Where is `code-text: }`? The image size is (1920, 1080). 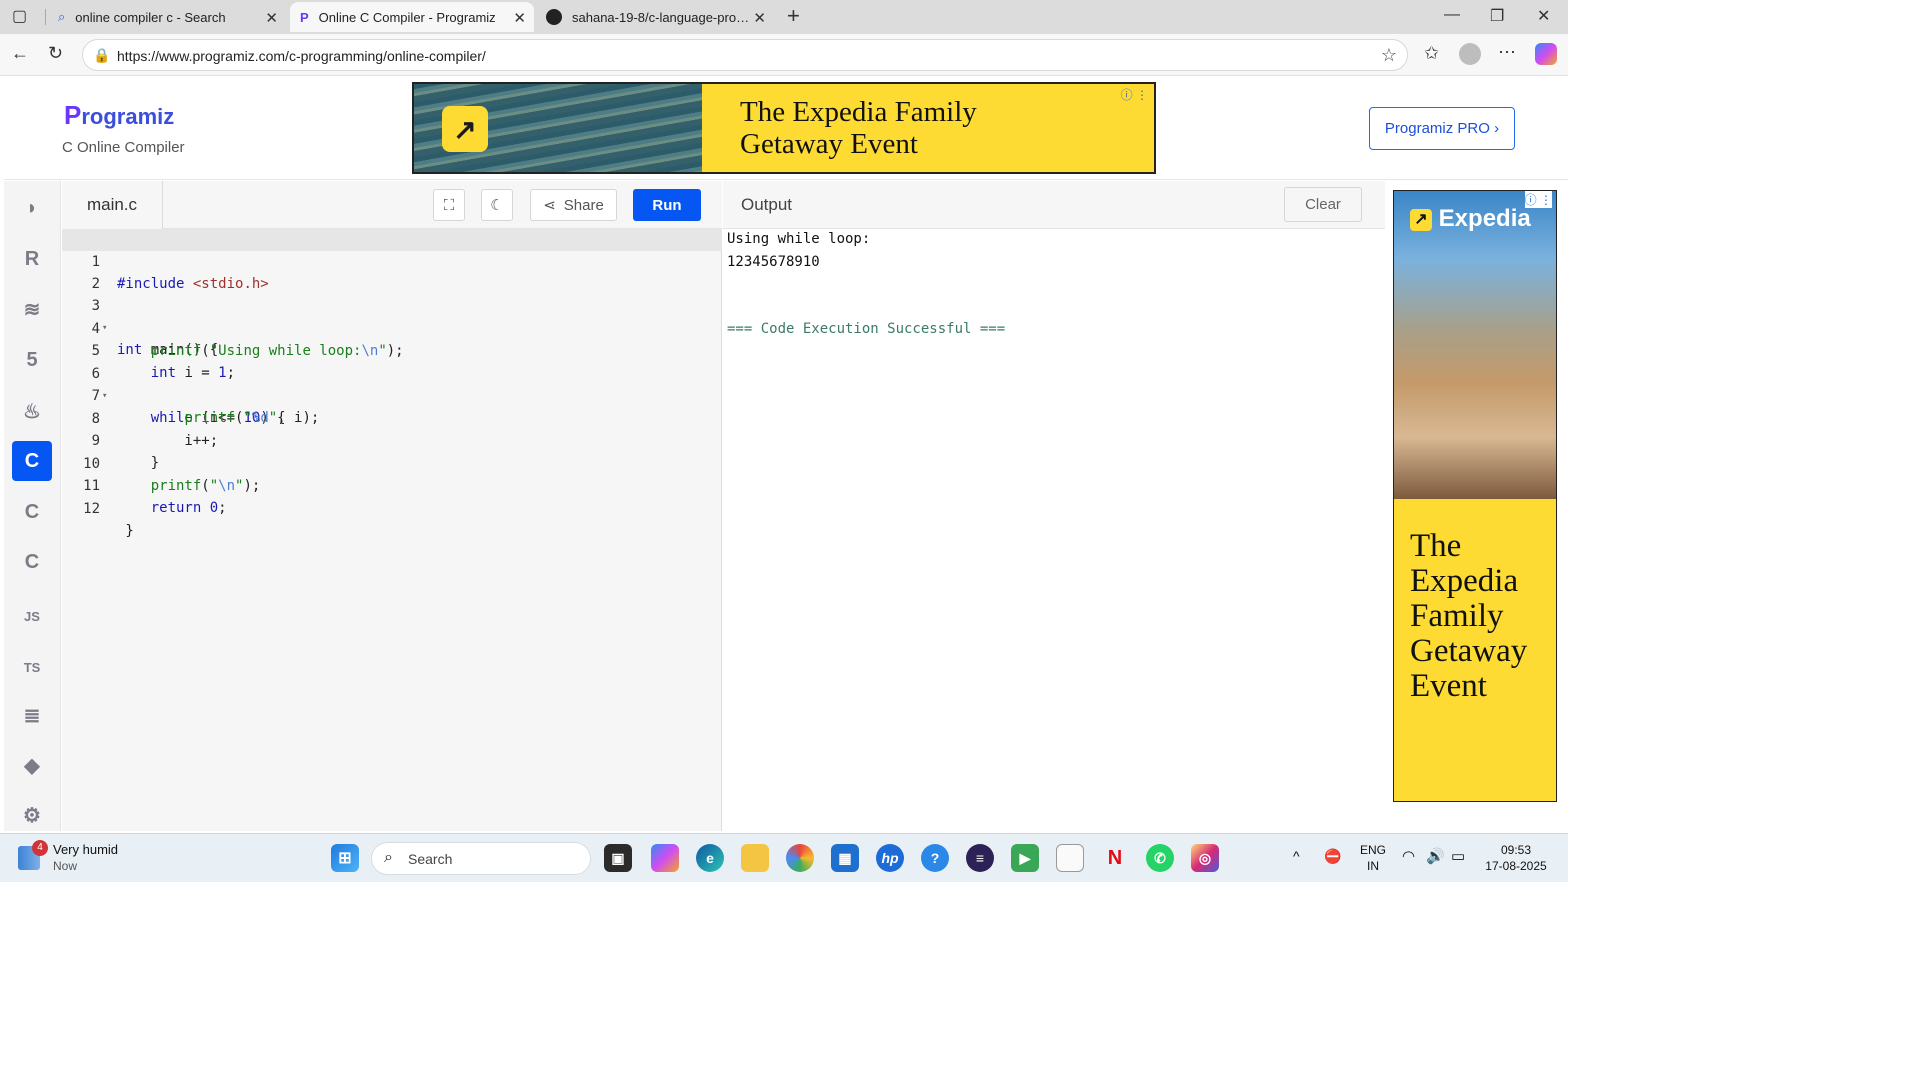 code-text: } is located at coordinates (125, 531).